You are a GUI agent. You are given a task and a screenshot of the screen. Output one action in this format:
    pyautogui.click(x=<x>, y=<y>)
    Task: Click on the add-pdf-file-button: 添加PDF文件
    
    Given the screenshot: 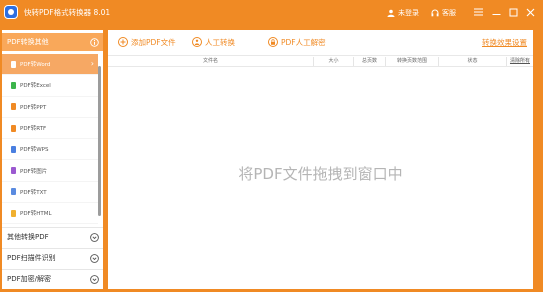 What is the action you would take?
    pyautogui.click(x=147, y=42)
    